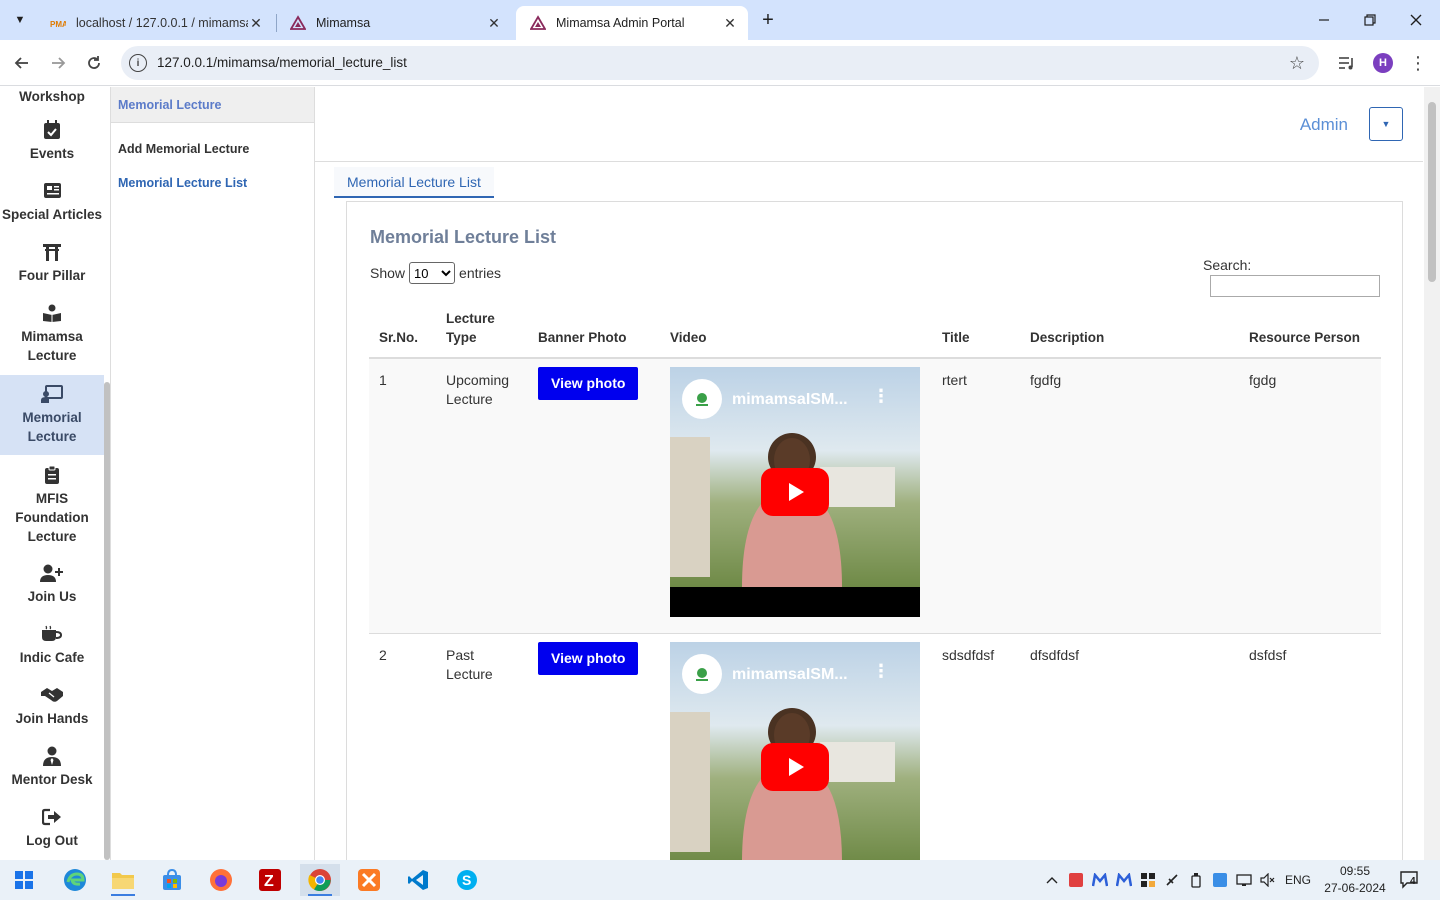 The image size is (1440, 900). I want to click on store-icon, so click(172, 880).